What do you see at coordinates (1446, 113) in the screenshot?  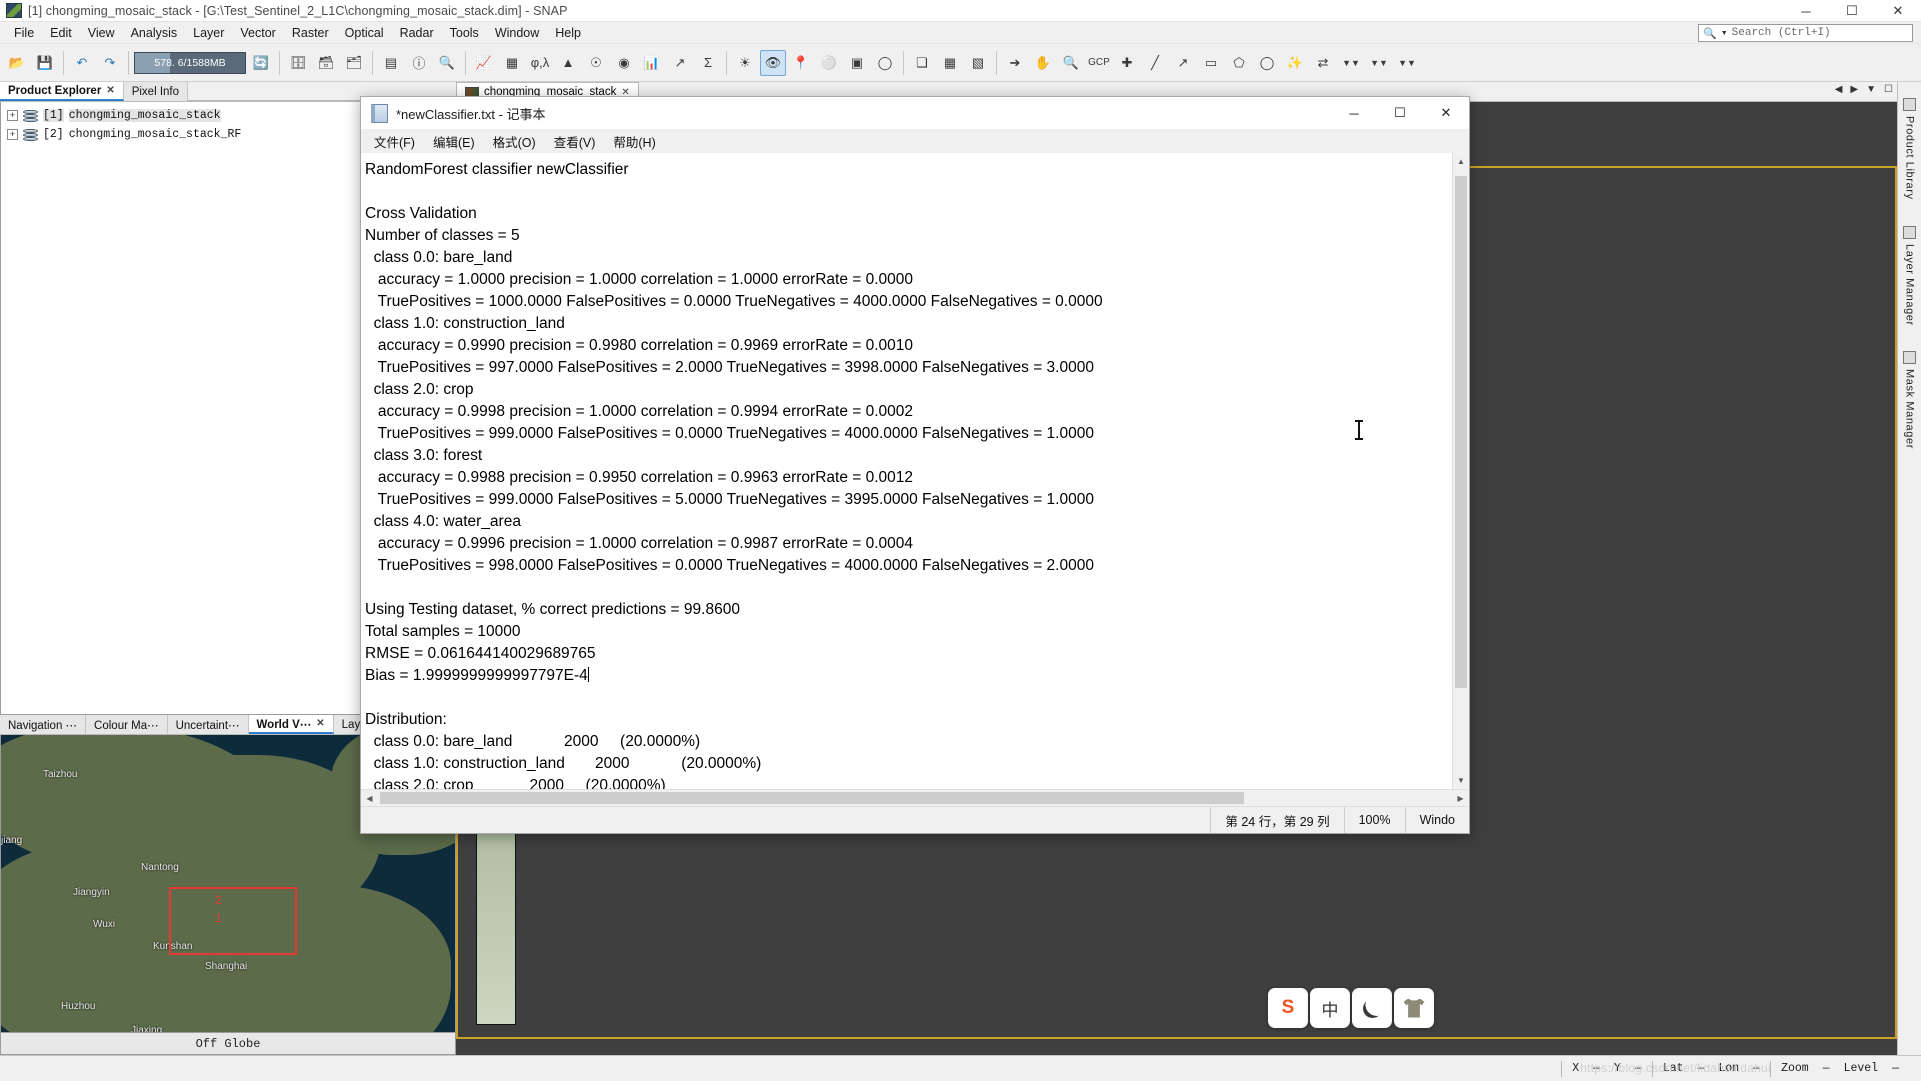 I see `notepad-close-button: ✕` at bounding box center [1446, 113].